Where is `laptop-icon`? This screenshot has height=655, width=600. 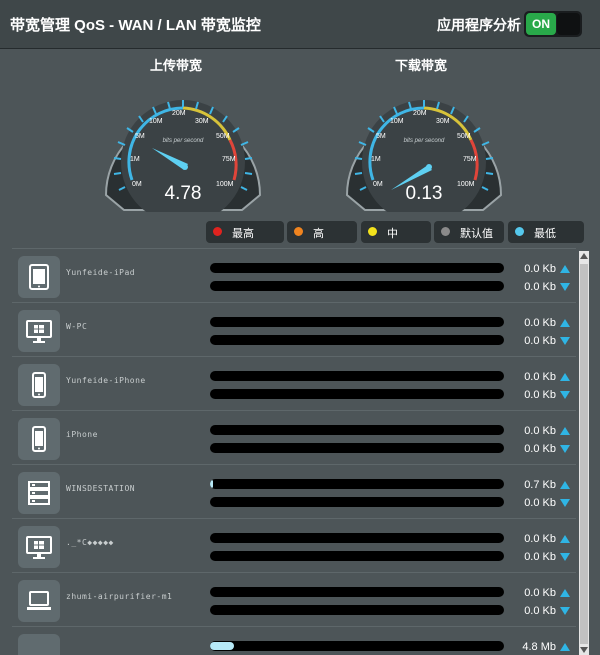
laptop-icon is located at coordinates (39, 601).